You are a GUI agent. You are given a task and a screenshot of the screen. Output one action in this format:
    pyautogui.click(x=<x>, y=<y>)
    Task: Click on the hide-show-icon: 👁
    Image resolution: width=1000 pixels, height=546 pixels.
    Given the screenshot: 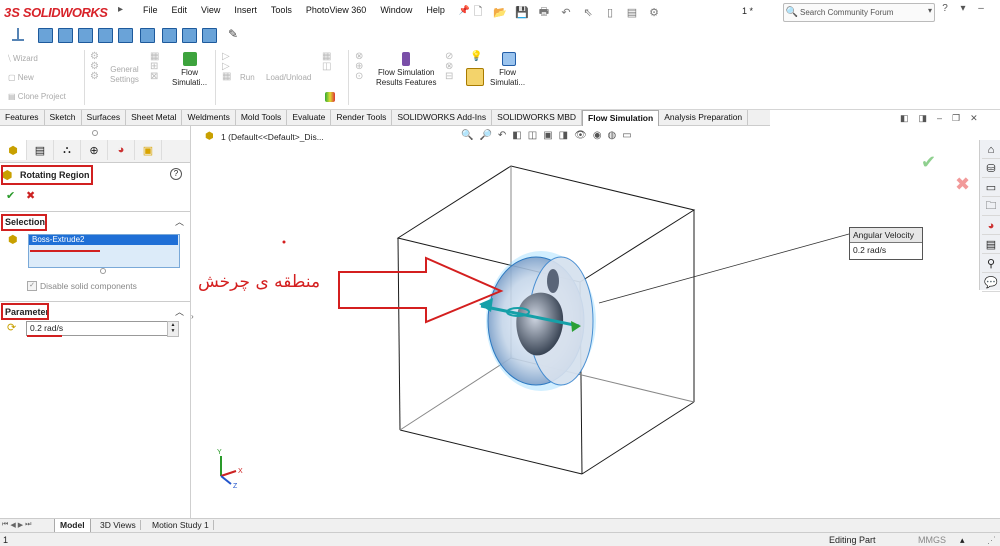 What is the action you would take?
    pyautogui.click(x=580, y=135)
    